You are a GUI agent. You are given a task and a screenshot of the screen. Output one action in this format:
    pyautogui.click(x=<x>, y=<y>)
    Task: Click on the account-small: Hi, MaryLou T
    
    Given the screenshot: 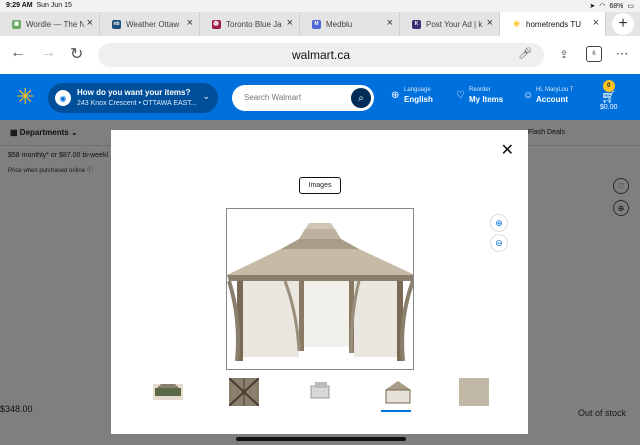 What is the action you would take?
    pyautogui.click(x=555, y=90)
    